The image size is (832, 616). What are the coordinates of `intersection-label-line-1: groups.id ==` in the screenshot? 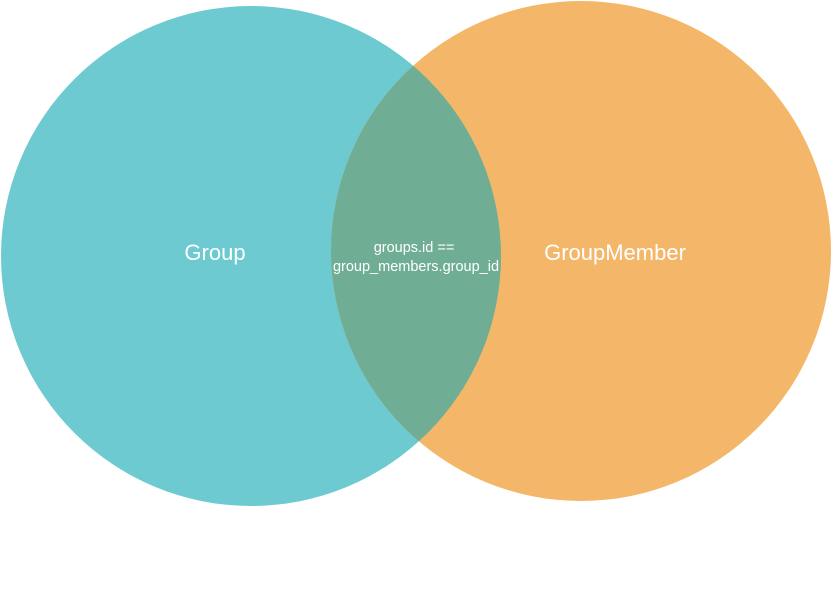 It's located at (414, 248).